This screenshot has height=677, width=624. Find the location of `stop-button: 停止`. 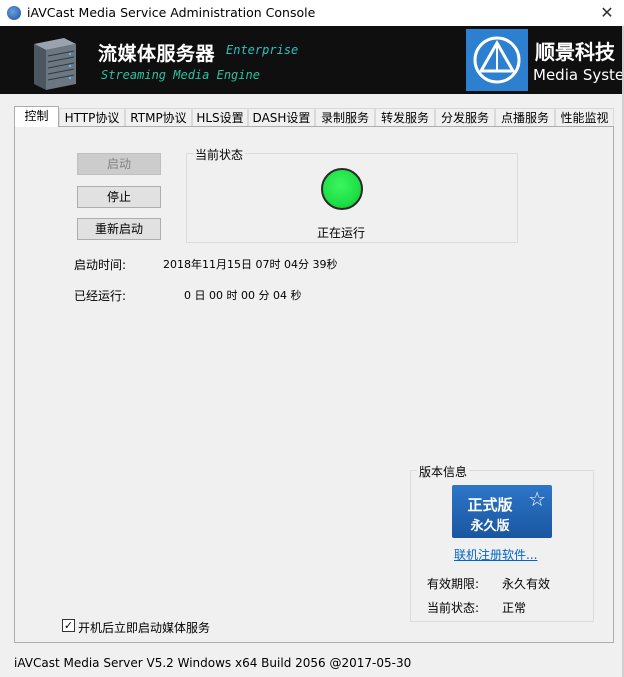

stop-button: 停止 is located at coordinates (119, 197).